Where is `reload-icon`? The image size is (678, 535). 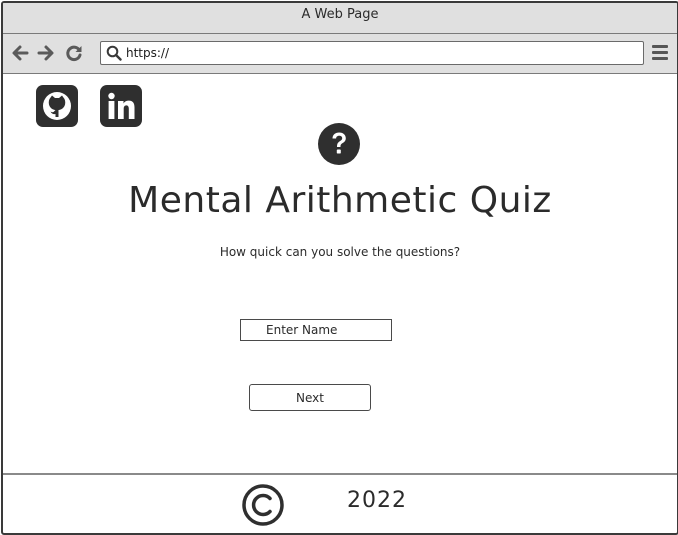
reload-icon is located at coordinates (74, 53).